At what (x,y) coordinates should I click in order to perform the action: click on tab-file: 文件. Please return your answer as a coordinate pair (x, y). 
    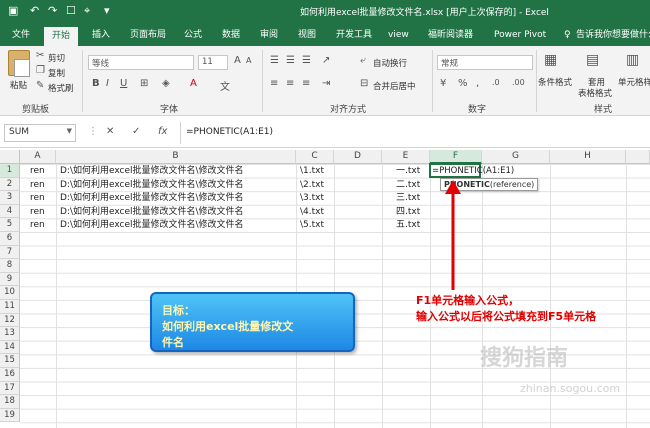
    Looking at the image, I should click on (21, 37).